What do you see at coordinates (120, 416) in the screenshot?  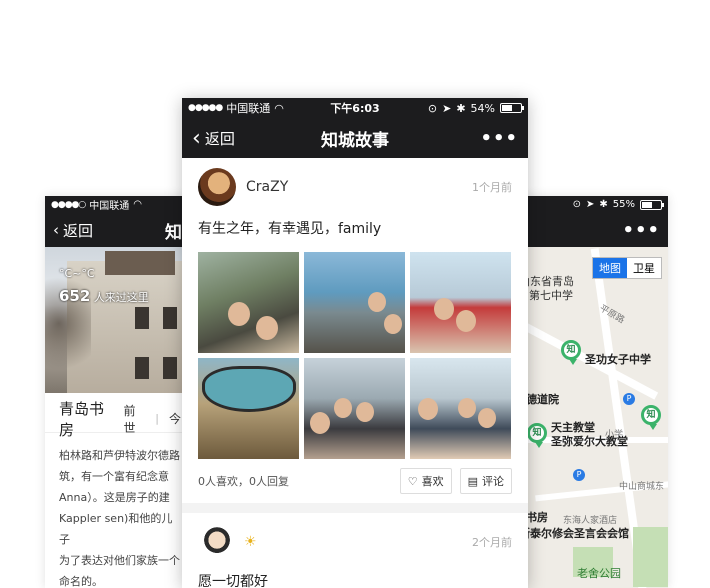 I see `place-header: 青岛书房 前世 | 今` at bounding box center [120, 416].